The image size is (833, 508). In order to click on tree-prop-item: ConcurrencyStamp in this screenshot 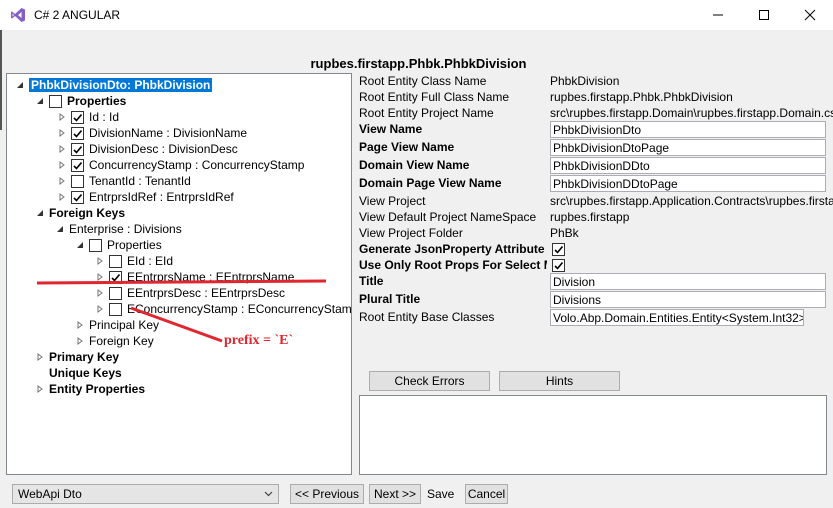, I will do `click(180, 165)`.